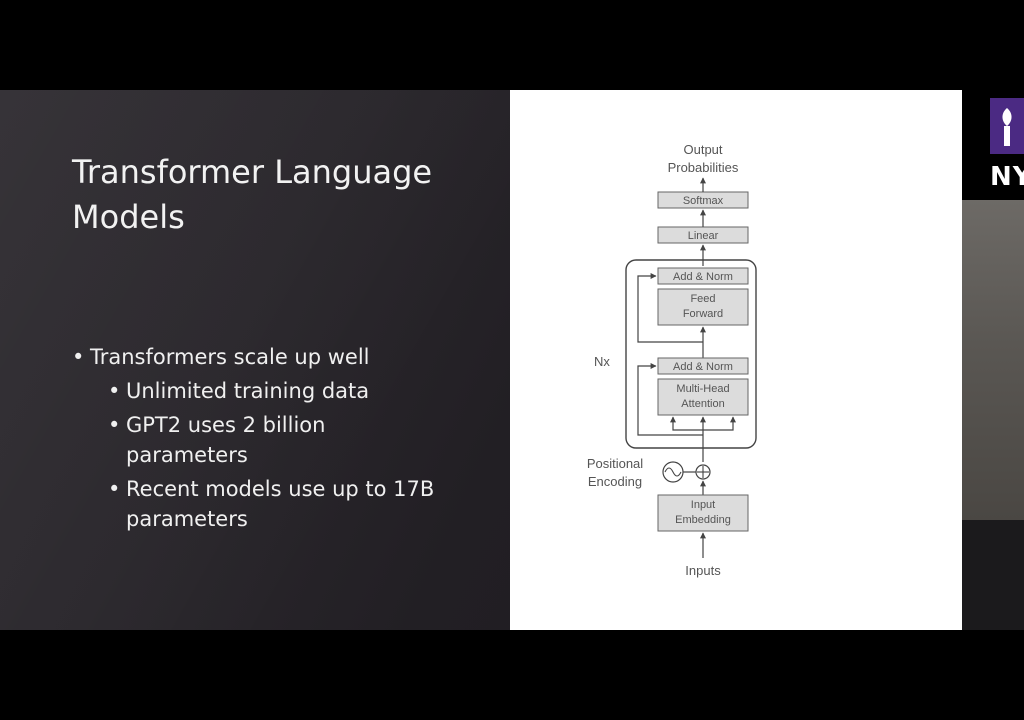 Image resolution: width=1024 pixels, height=720 pixels. I want to click on multi-head-line: Multi-Head, so click(702, 389).